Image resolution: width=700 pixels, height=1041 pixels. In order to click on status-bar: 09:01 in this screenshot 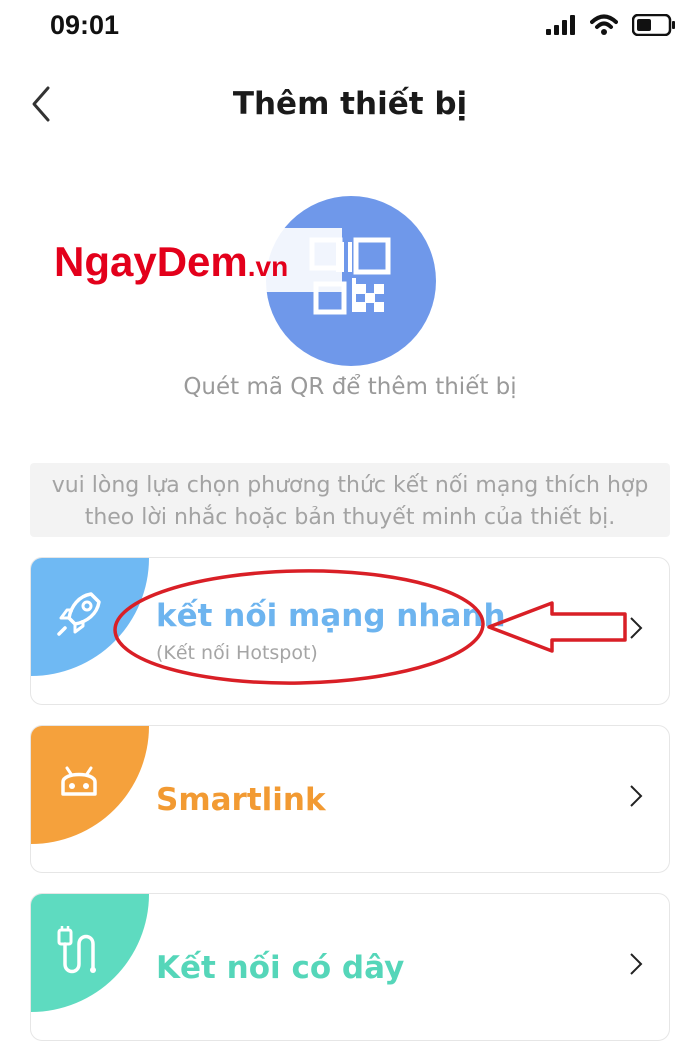, I will do `click(350, 25)`.